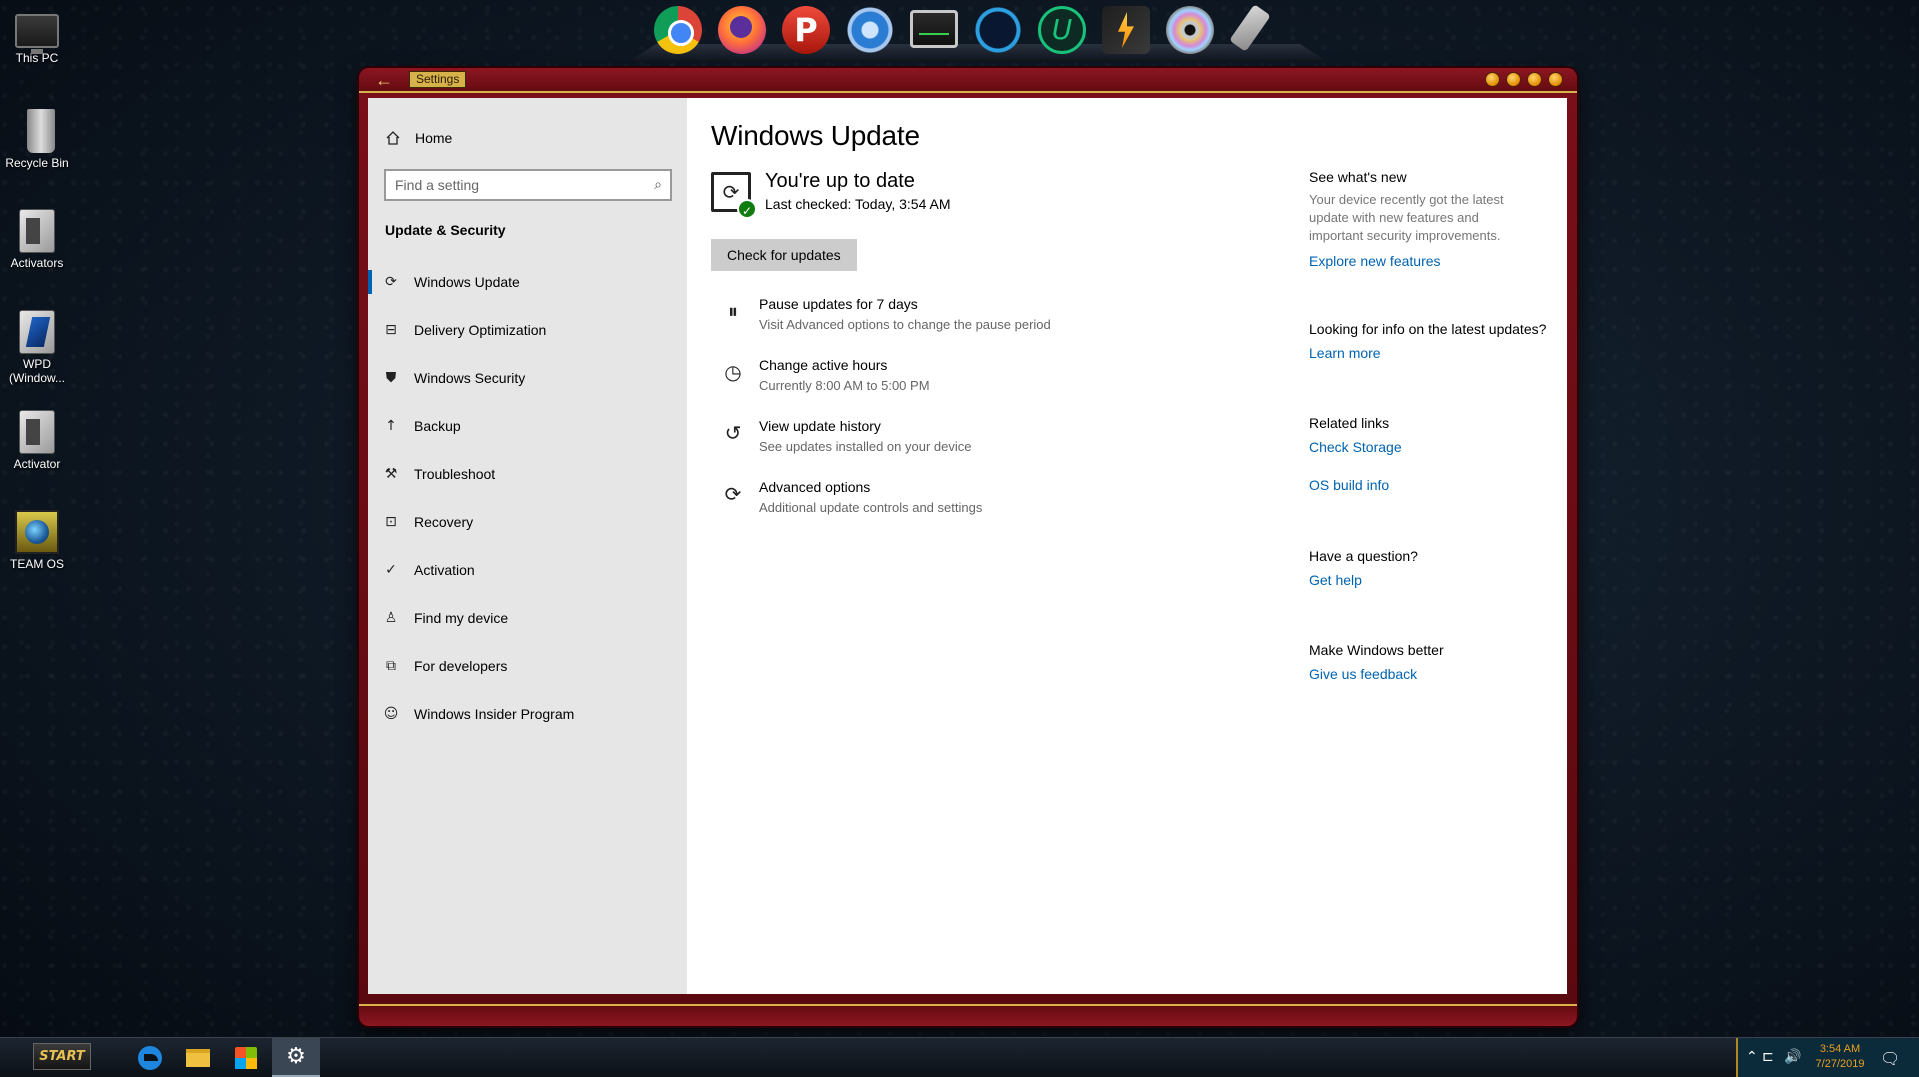 The height and width of the screenshot is (1077, 1919). What do you see at coordinates (1190, 30) in the screenshot?
I see `disc-icon` at bounding box center [1190, 30].